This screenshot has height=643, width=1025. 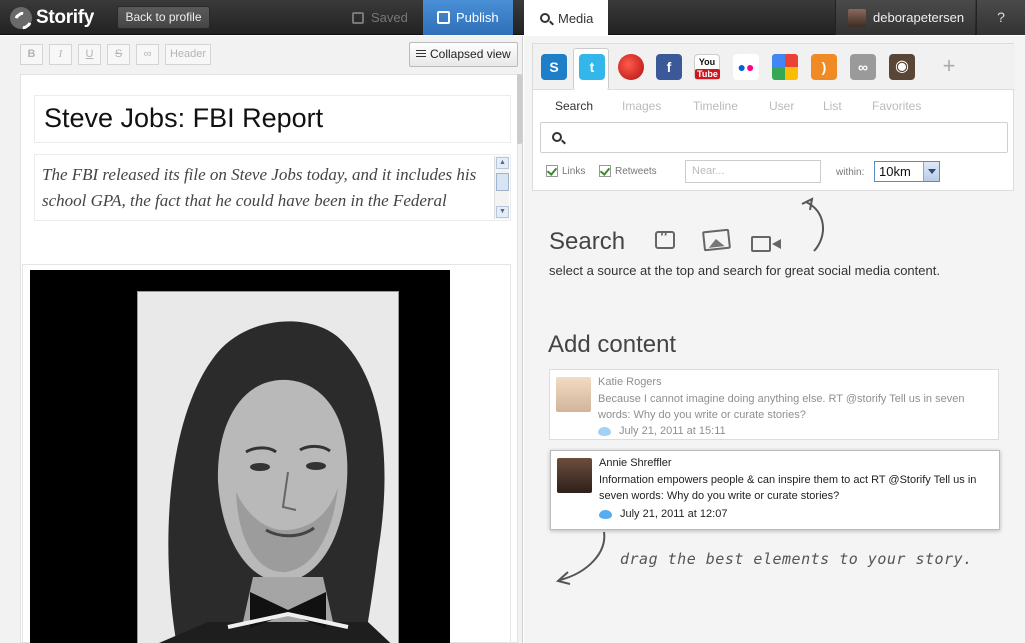 I want to click on underline-button: U, so click(x=89, y=54).